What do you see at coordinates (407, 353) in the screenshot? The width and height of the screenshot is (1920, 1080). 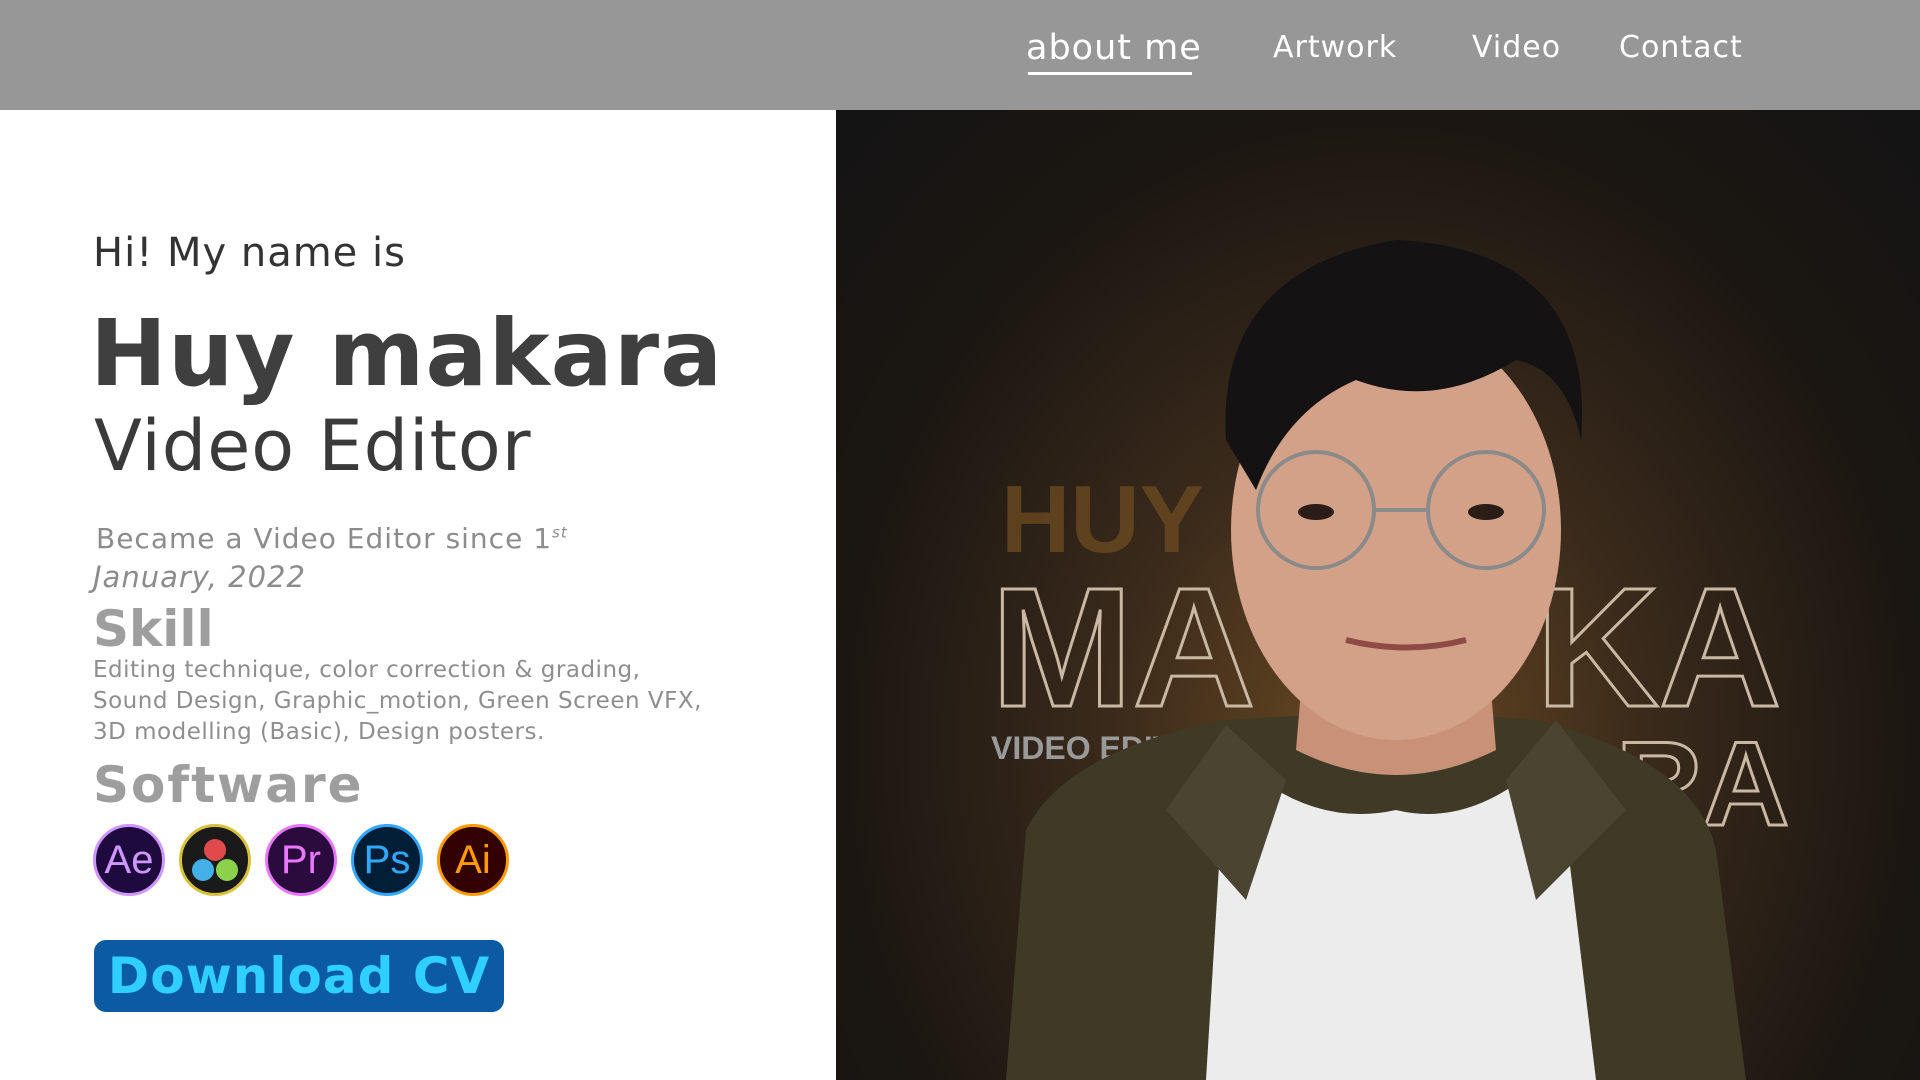 I see `profile-name: Huy makara` at bounding box center [407, 353].